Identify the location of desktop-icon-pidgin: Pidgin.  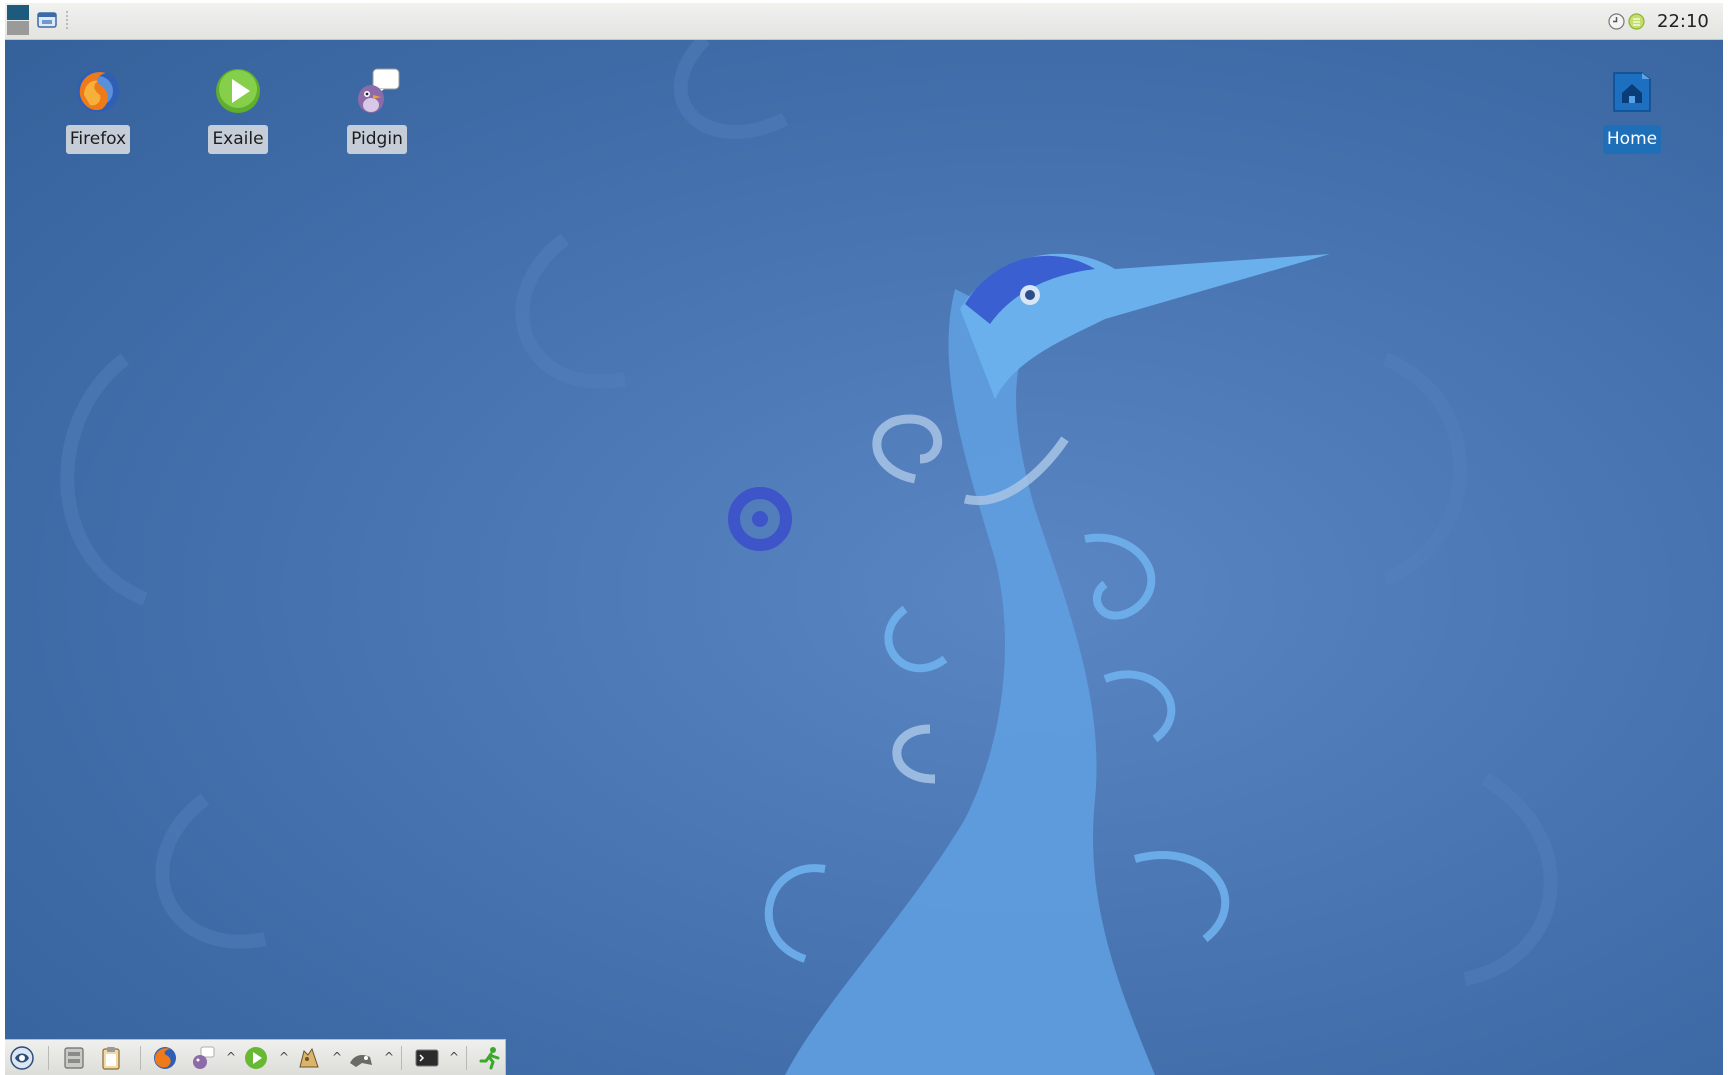
(377, 109).